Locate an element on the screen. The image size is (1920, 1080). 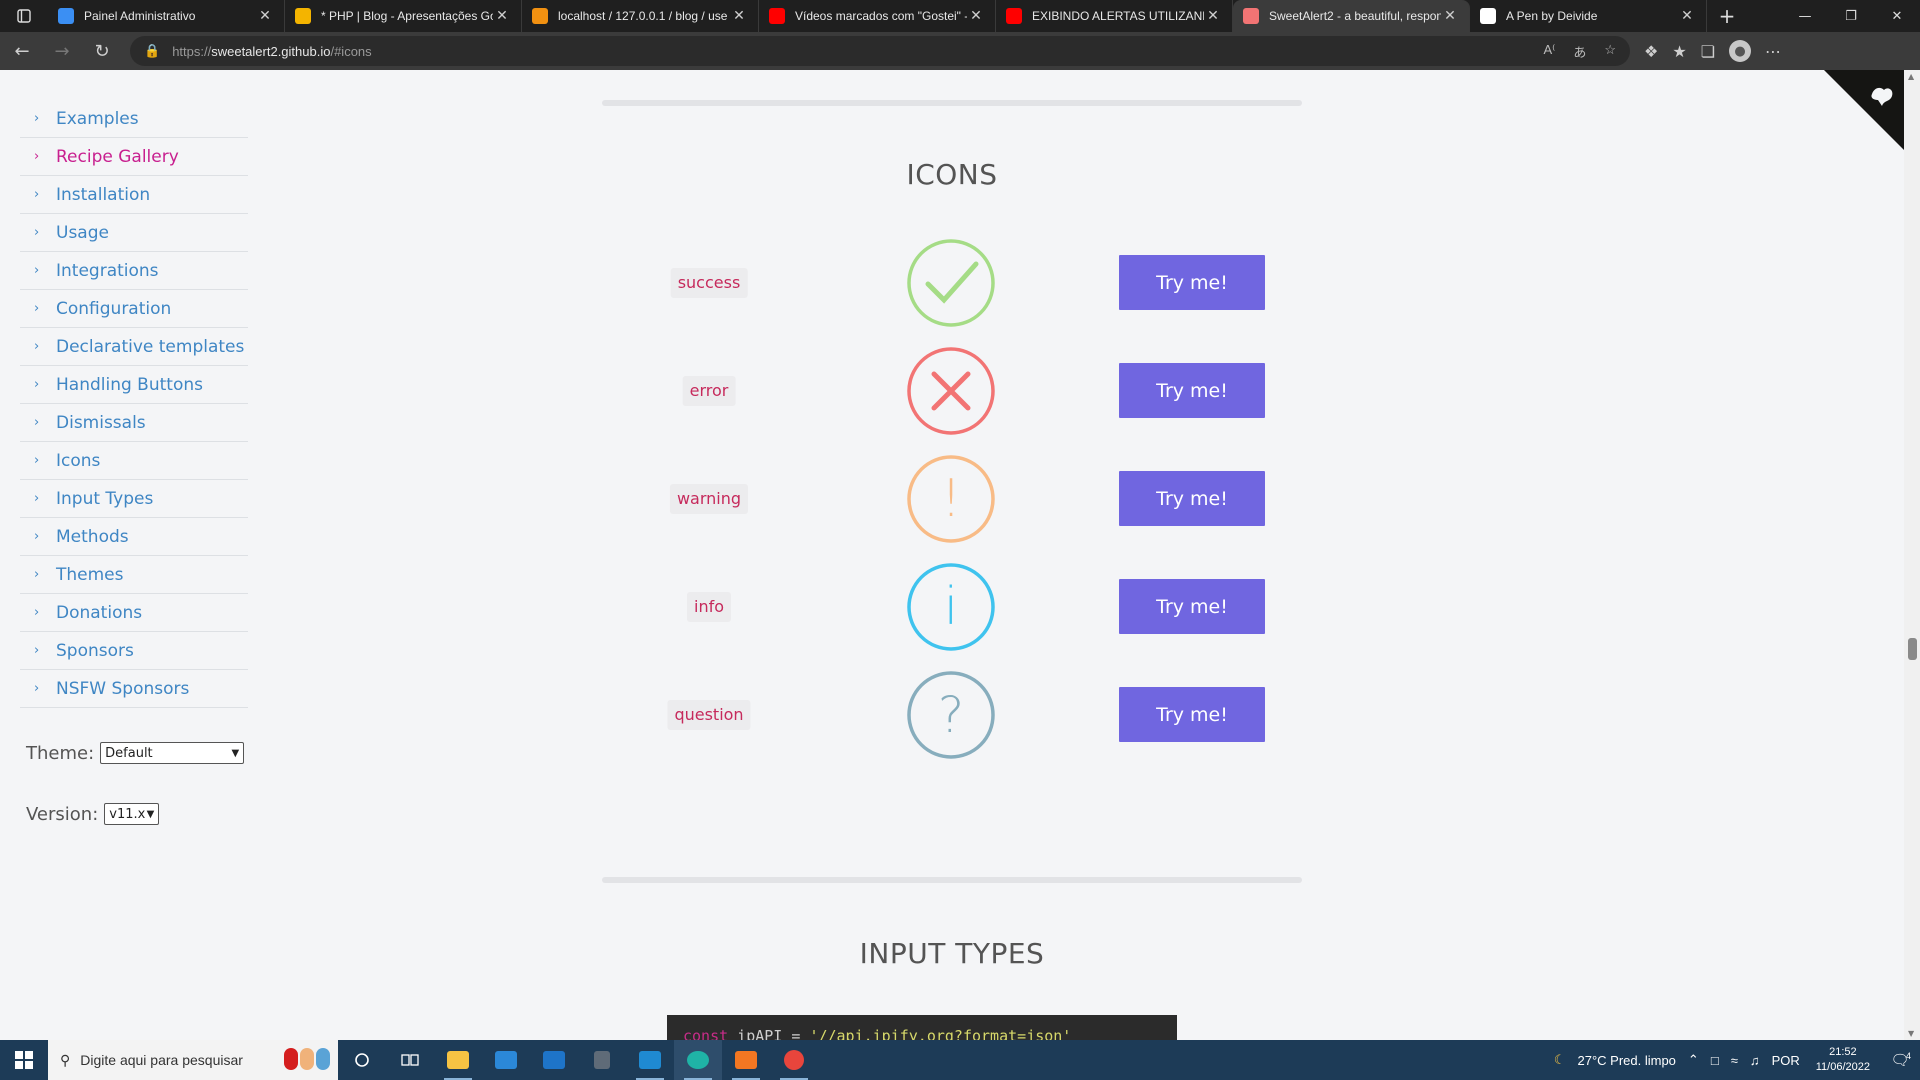
sidebar-item-usage: › Usage is located at coordinates (134, 233).